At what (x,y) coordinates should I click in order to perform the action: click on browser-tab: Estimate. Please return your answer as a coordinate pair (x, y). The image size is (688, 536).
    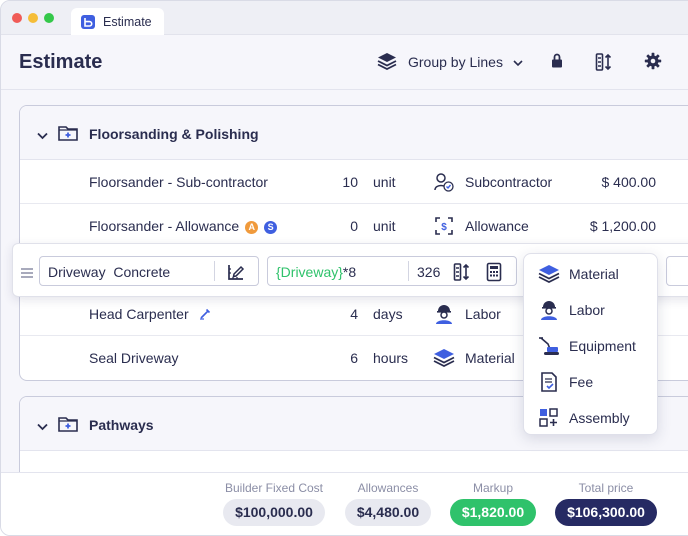
    Looking at the image, I should click on (117, 21).